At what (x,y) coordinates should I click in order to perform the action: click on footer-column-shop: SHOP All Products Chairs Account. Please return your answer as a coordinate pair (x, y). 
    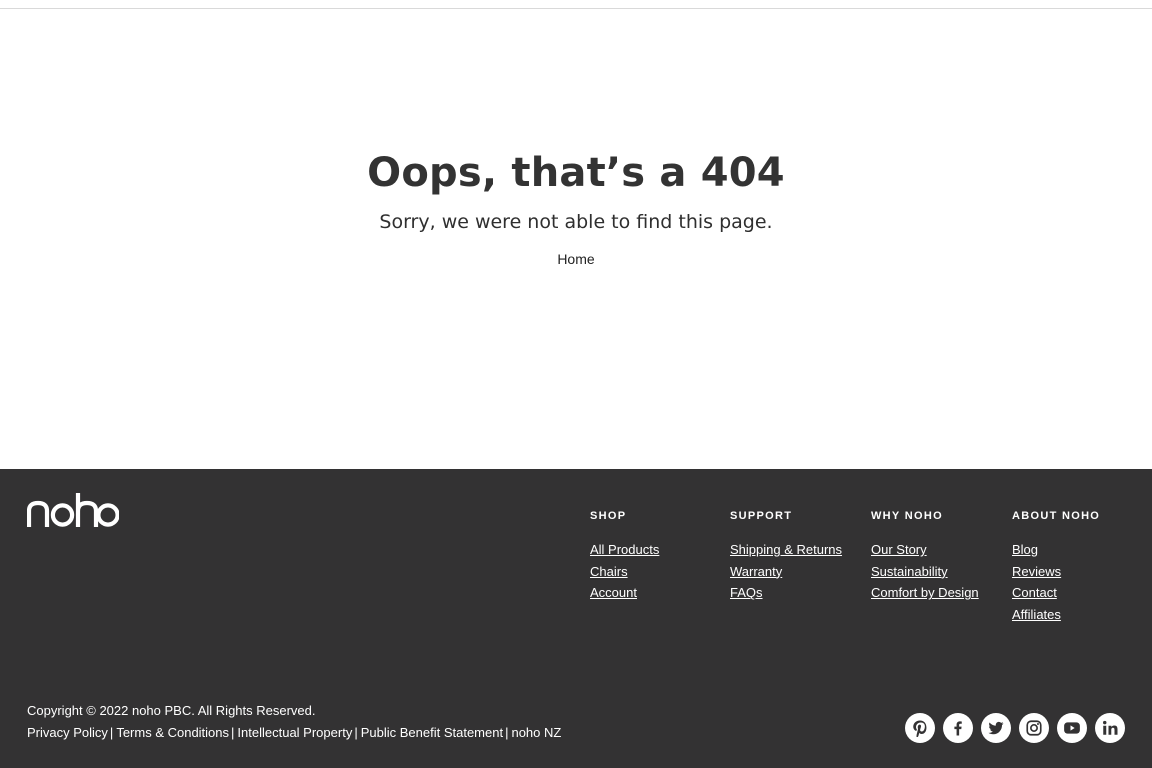
    Looking at the image, I should click on (624, 557).